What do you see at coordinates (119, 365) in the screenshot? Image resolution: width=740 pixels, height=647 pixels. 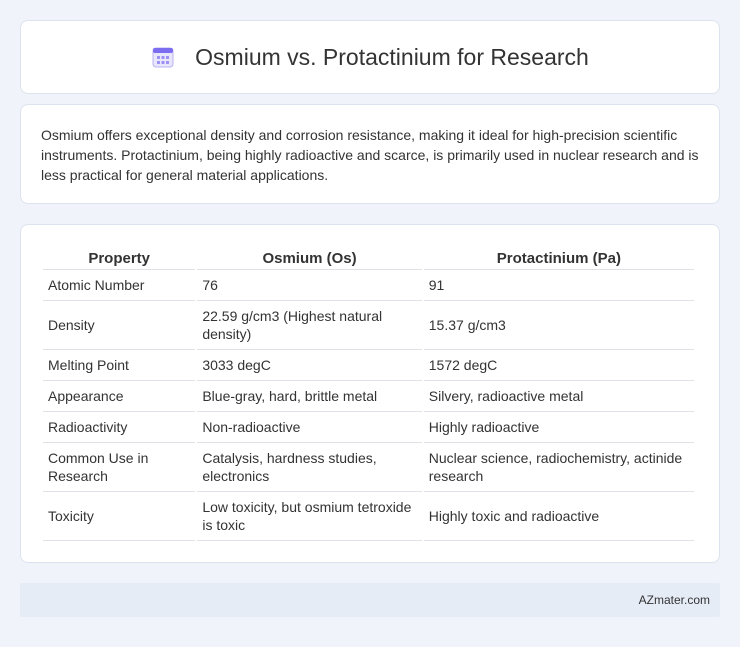 I see `cell-property: Melting Point` at bounding box center [119, 365].